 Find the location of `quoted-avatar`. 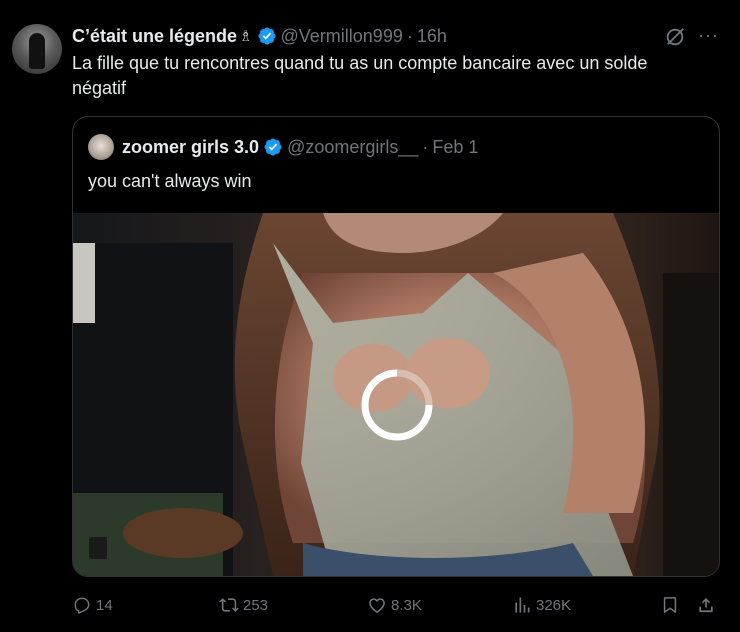

quoted-avatar is located at coordinates (101, 147).